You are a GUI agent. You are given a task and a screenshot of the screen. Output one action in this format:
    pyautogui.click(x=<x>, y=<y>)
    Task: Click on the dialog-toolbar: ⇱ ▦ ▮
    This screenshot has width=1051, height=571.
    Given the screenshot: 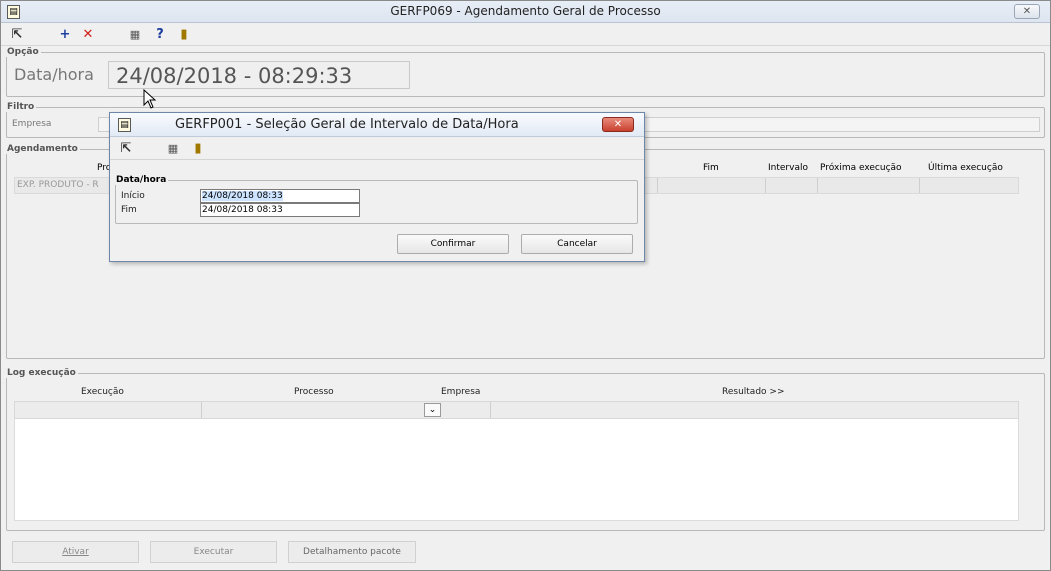 What is the action you would take?
    pyautogui.click(x=377, y=149)
    